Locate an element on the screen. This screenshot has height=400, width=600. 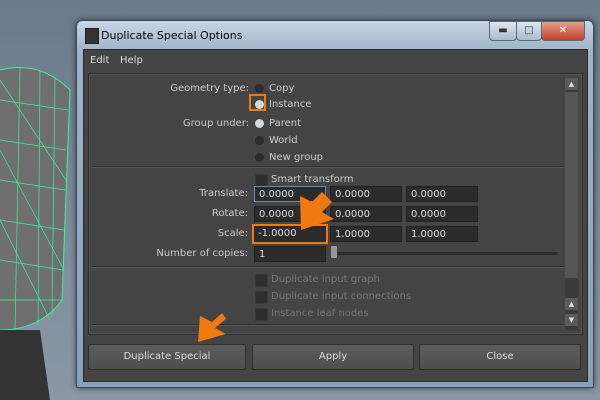
arrow-icon is located at coordinates (266, 267).